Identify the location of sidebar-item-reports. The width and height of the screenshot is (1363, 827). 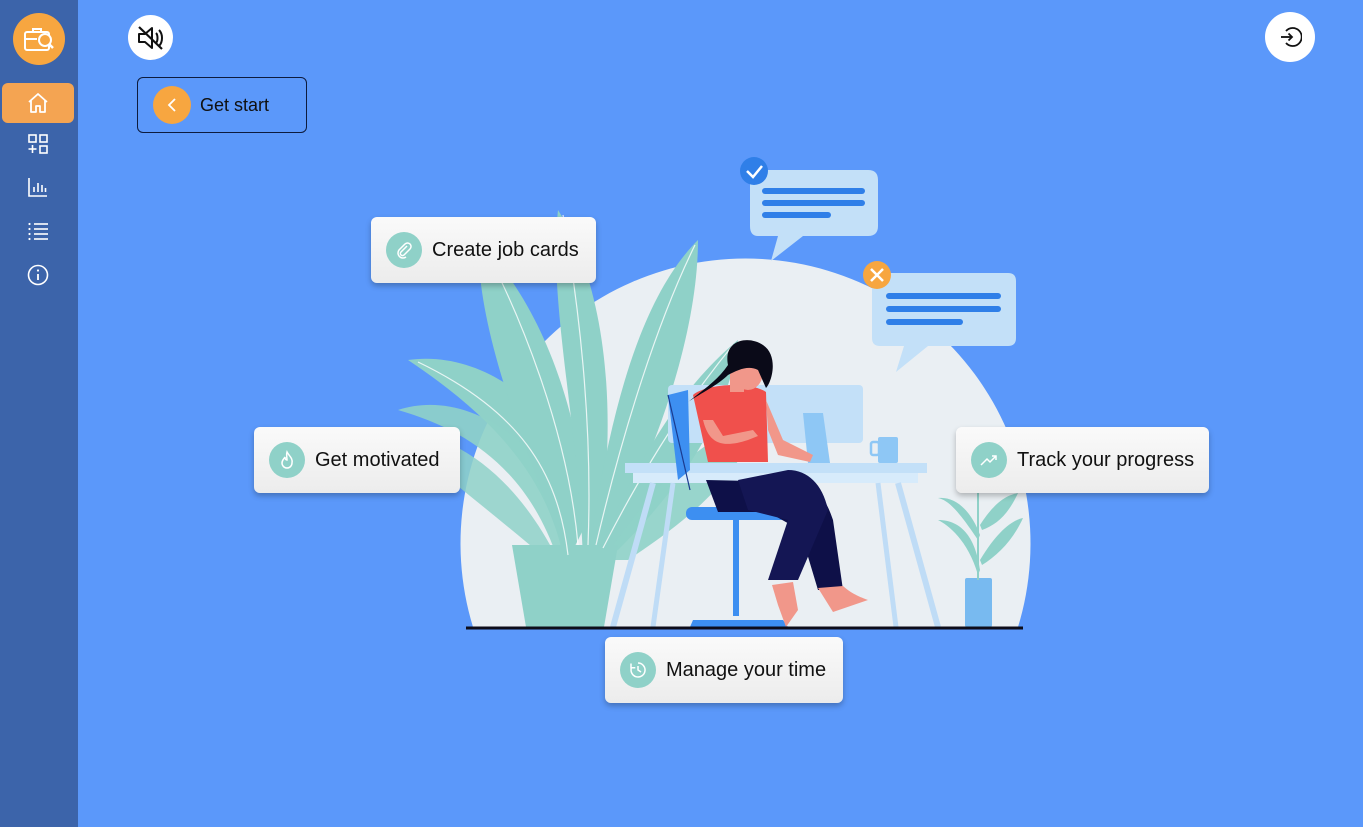
(38, 187).